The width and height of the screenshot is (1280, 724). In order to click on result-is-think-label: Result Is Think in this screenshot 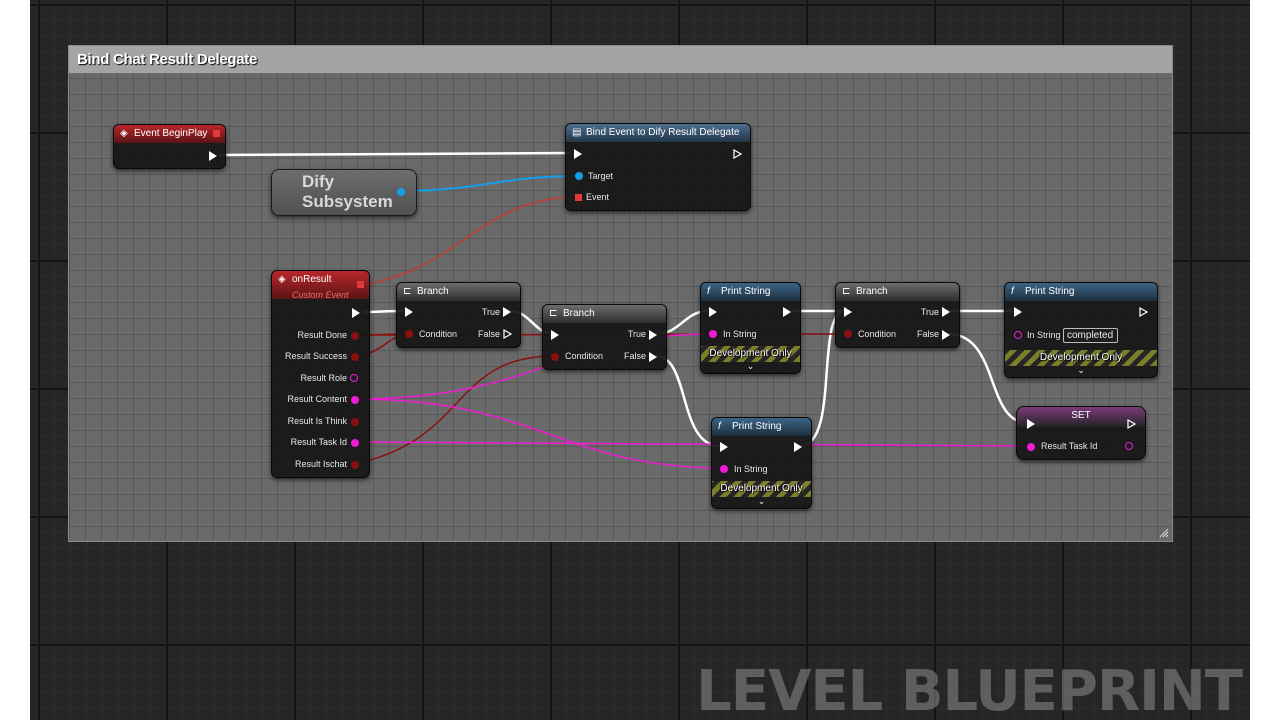, I will do `click(317, 421)`.